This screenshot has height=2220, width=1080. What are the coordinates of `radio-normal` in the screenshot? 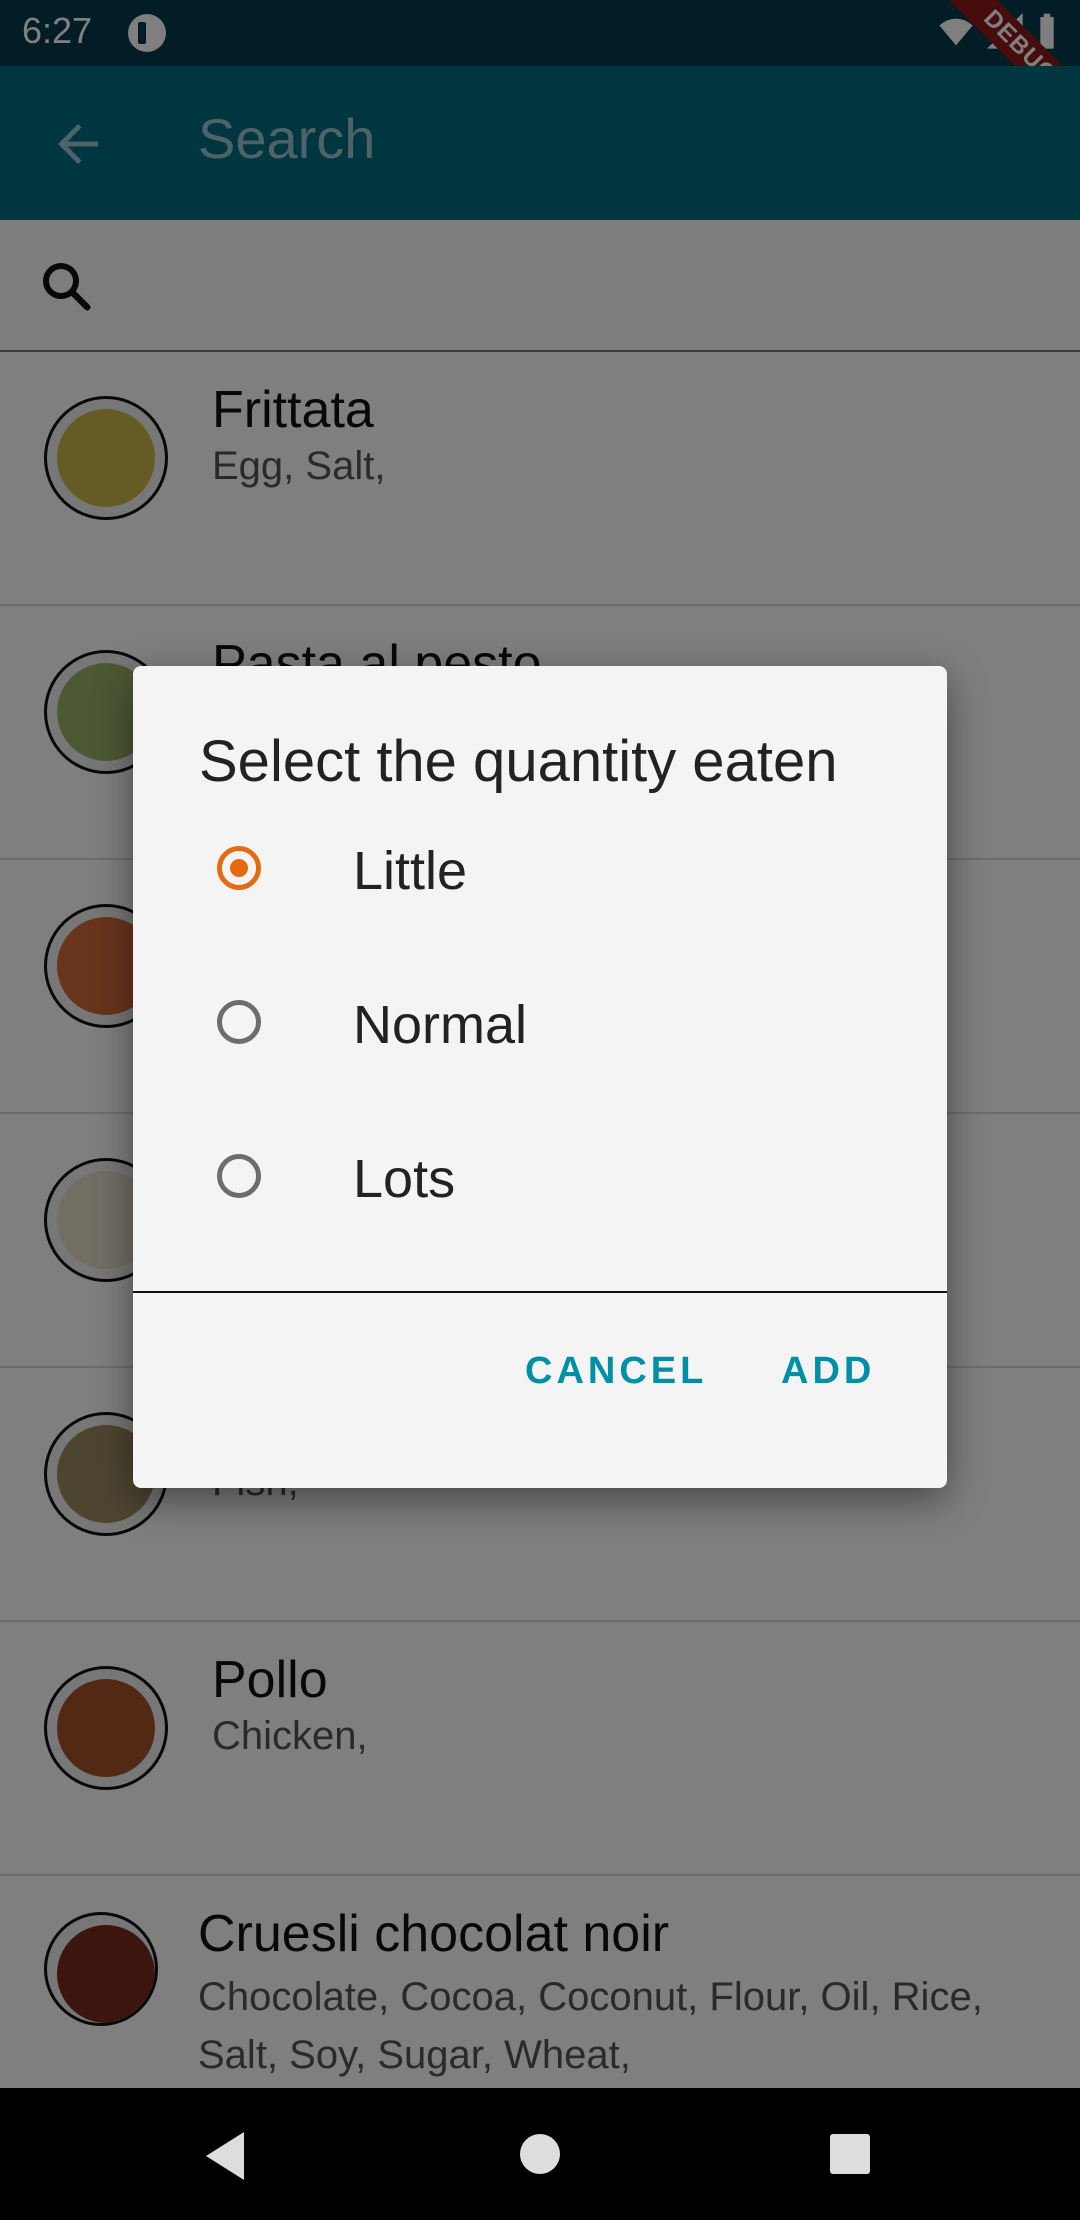 It's located at (239, 1022).